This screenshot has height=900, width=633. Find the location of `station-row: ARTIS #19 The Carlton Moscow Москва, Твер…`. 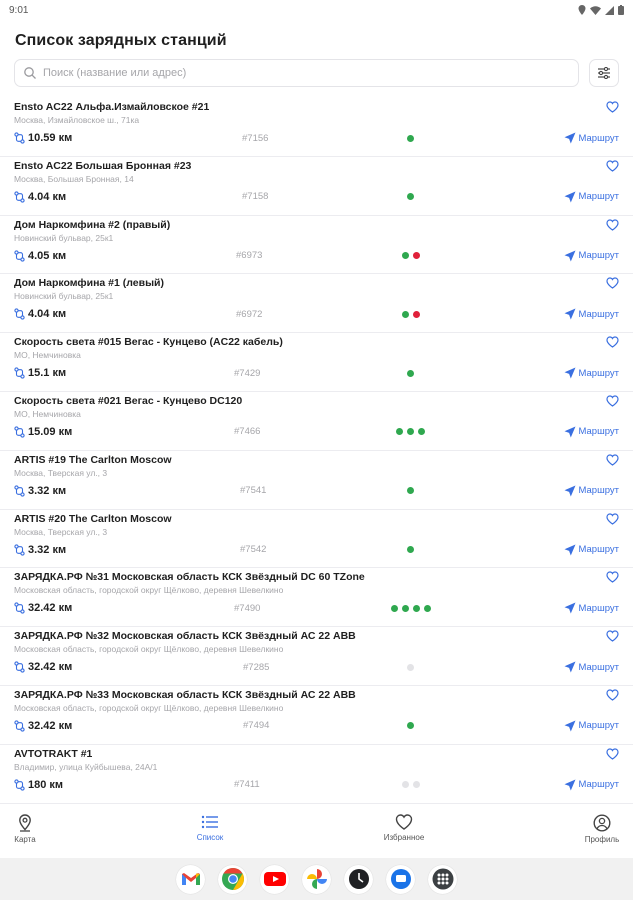

station-row: ARTIS #19 The Carlton Moscow Москва, Твер… is located at coordinates (316, 480).